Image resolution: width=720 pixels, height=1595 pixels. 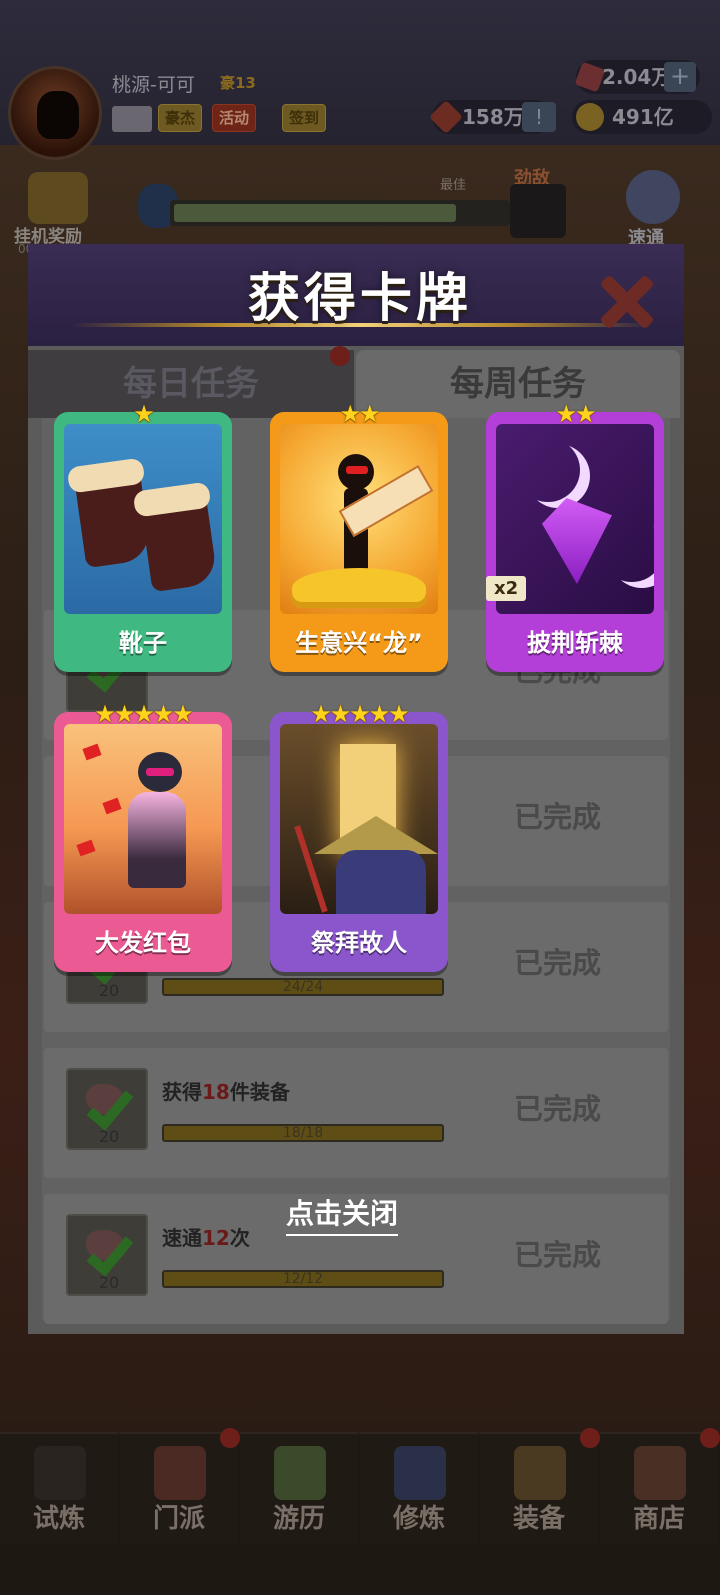 What do you see at coordinates (342, 1214) in the screenshot?
I see `tap-to-close-button: 点击关闭` at bounding box center [342, 1214].